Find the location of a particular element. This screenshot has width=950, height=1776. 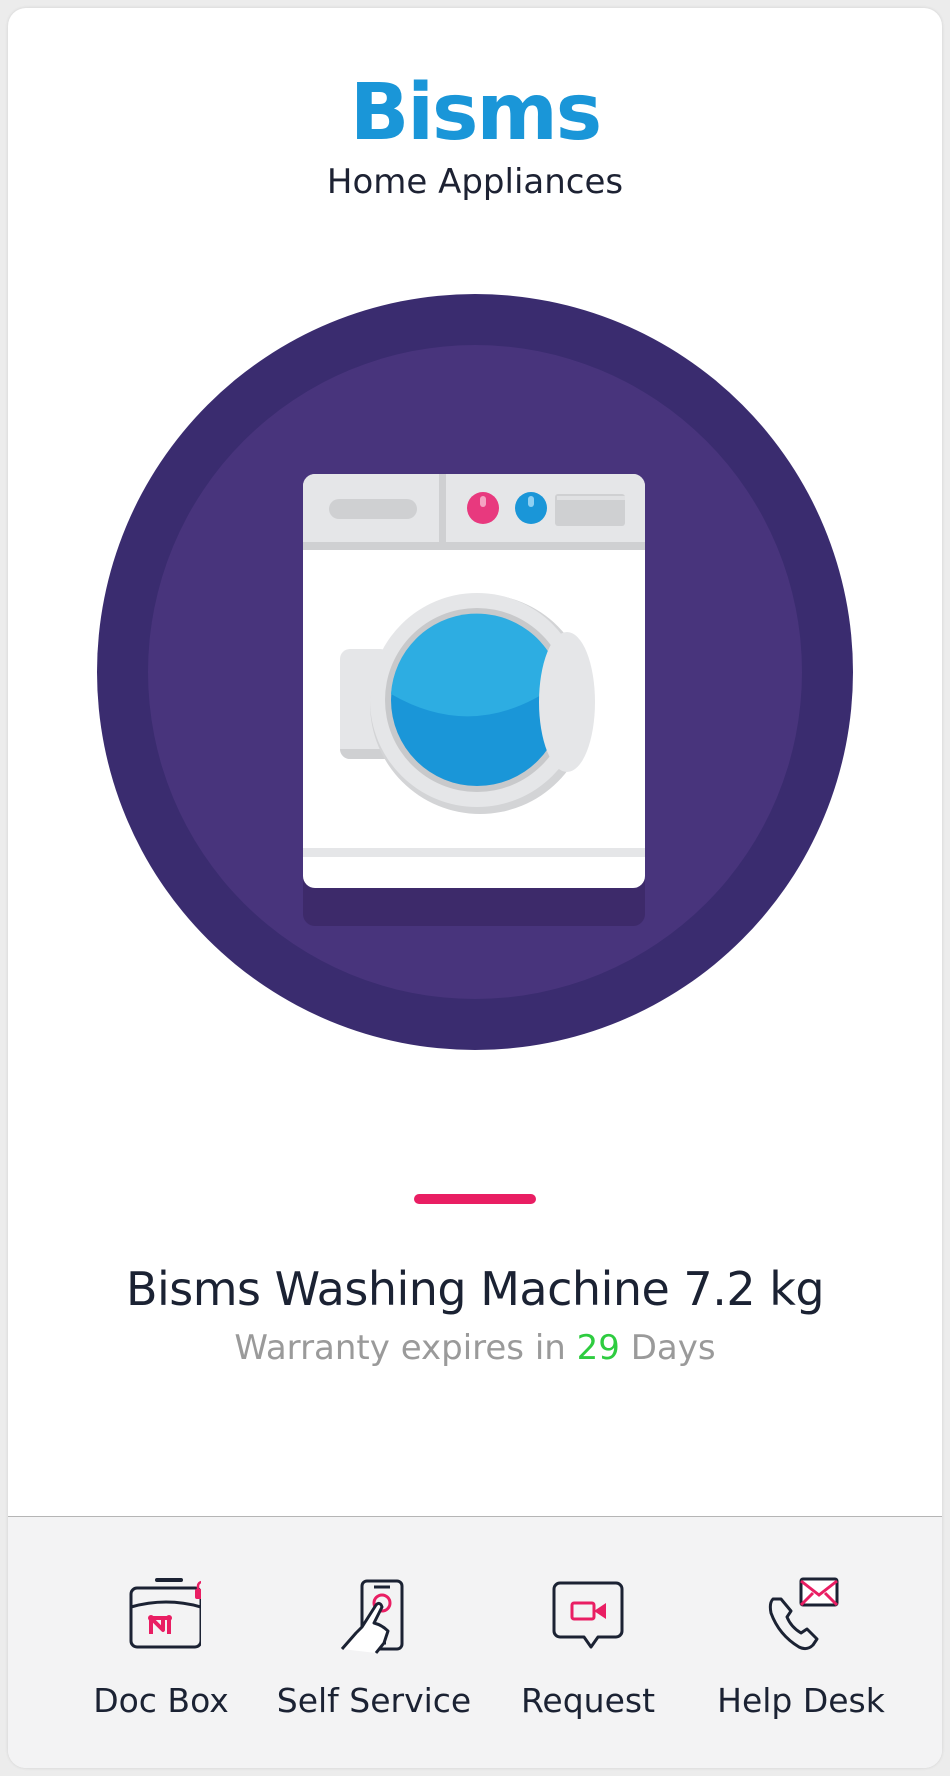

nav-self-service: Self Service is located at coordinates (374, 1642).